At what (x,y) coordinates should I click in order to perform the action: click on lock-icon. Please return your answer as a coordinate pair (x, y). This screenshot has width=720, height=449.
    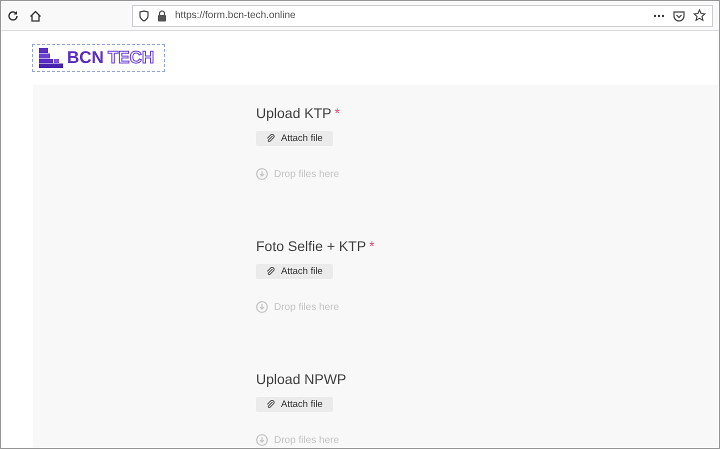
    Looking at the image, I should click on (162, 16).